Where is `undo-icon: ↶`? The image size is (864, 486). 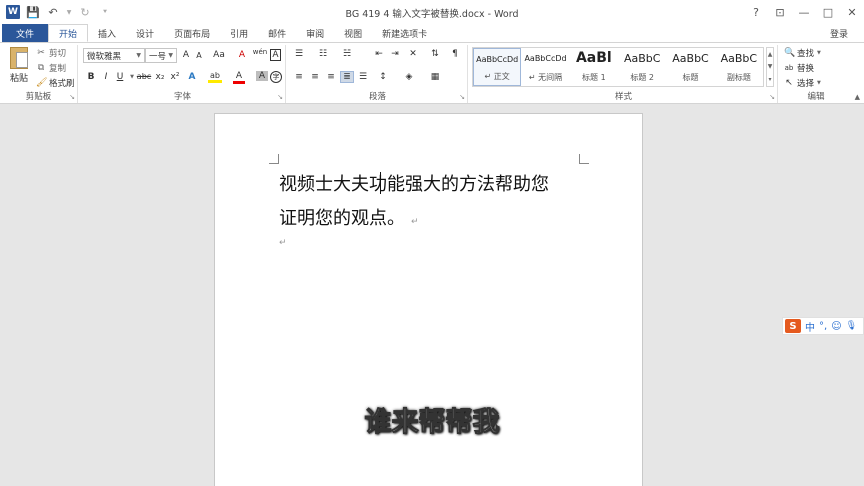
undo-icon: ↶ is located at coordinates (53, 12).